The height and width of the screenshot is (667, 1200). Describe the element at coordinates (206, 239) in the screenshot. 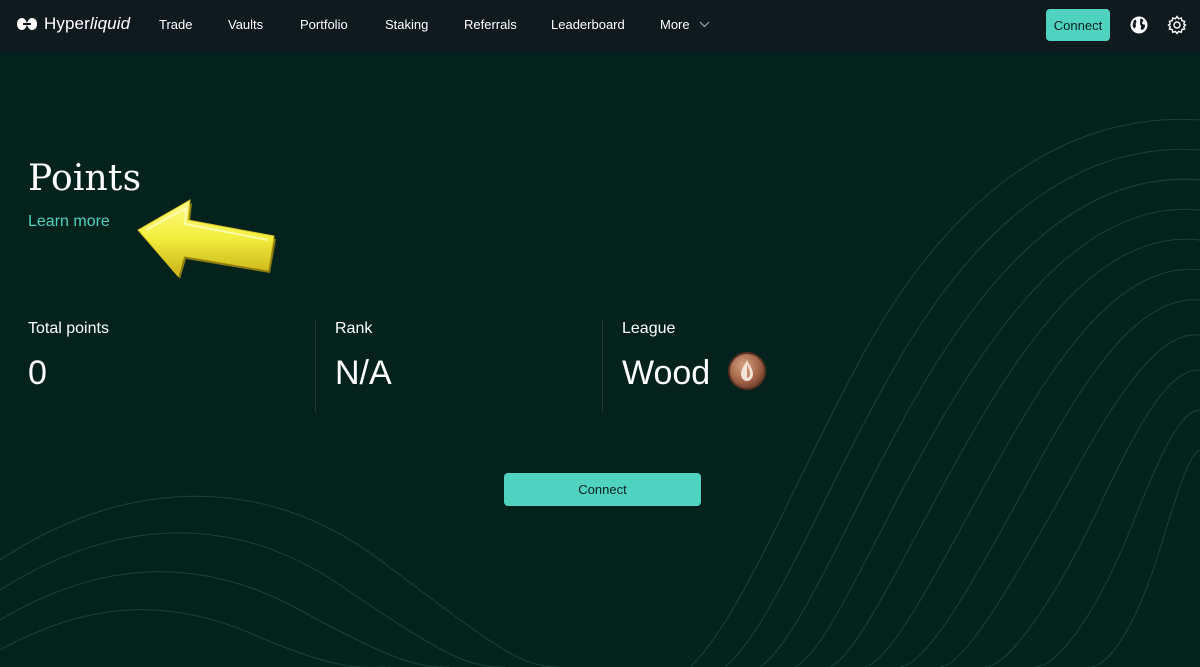

I see `arrow-pointer-icon` at that location.